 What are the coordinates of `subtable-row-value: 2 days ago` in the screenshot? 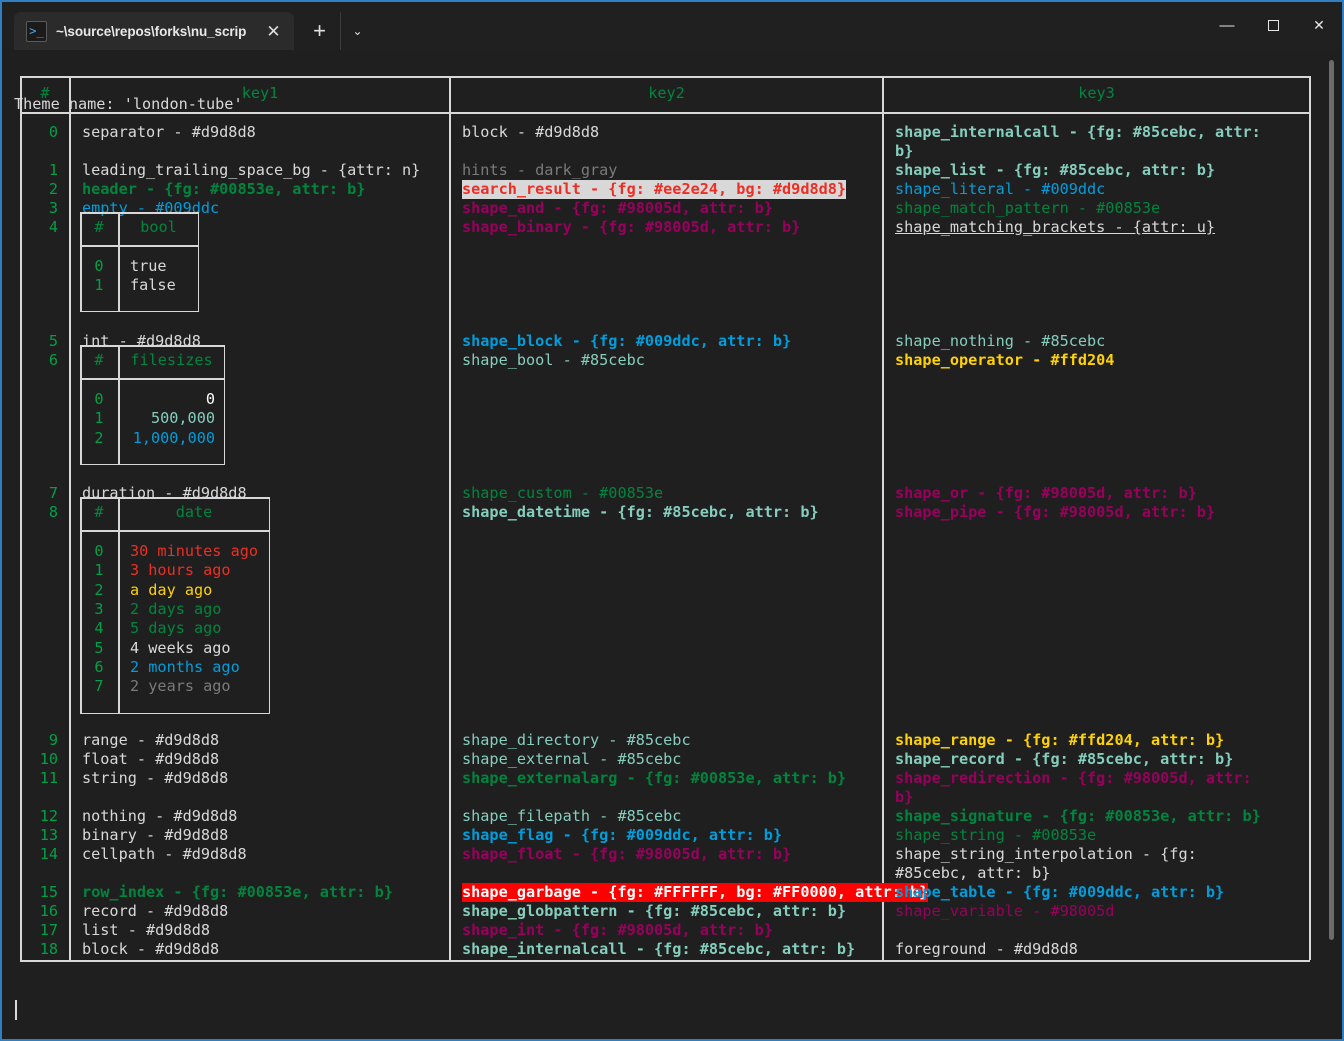 It's located at (176, 608).